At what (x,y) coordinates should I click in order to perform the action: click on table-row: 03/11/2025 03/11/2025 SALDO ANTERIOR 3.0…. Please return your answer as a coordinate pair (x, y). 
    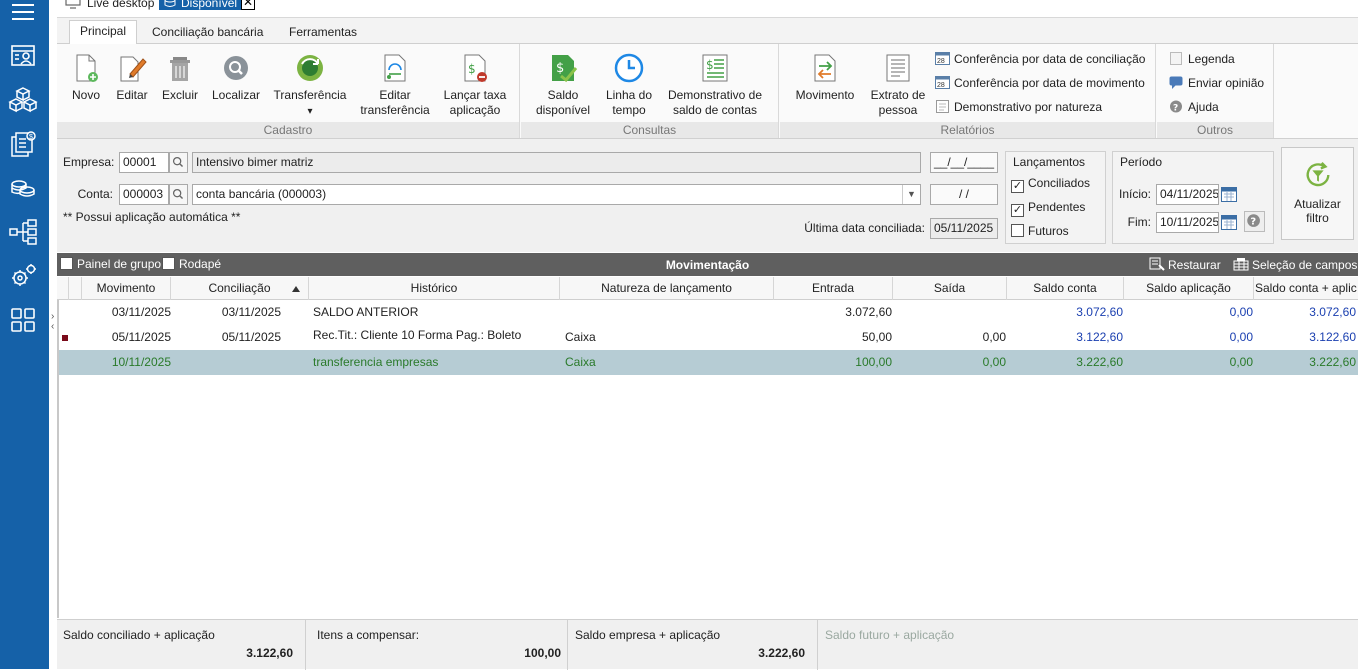
    Looking at the image, I should click on (708, 312).